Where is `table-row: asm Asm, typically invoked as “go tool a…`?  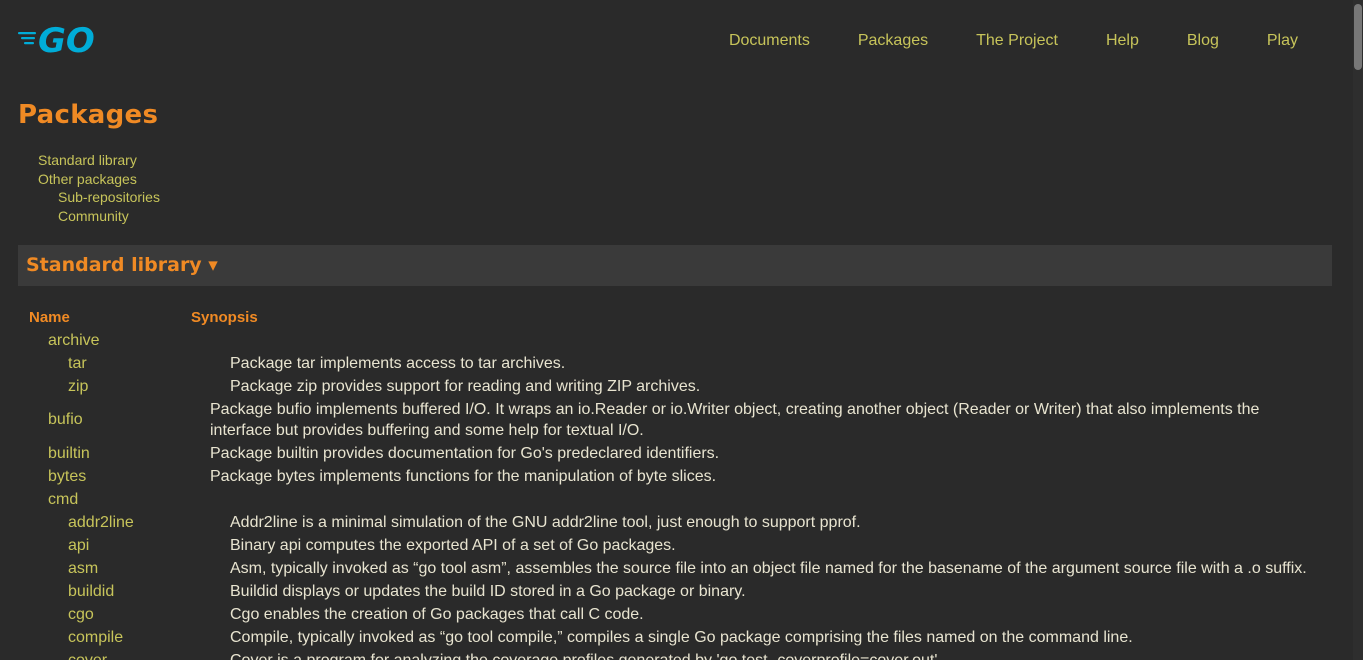 table-row: asm Asm, typically invoked as “go tool a… is located at coordinates (674, 568).